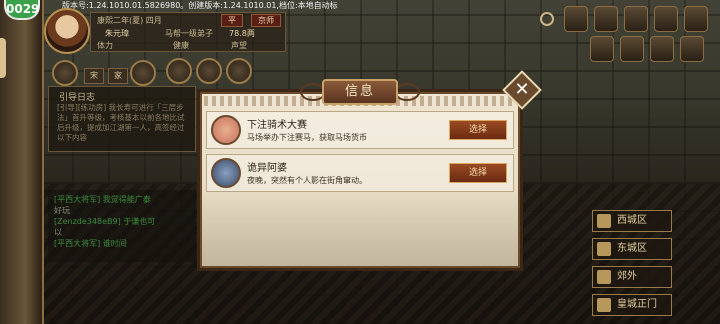 The height and width of the screenshot is (324, 720). What do you see at coordinates (360, 226) in the screenshot?
I see `dialog-mountain-art` at bounding box center [360, 226].